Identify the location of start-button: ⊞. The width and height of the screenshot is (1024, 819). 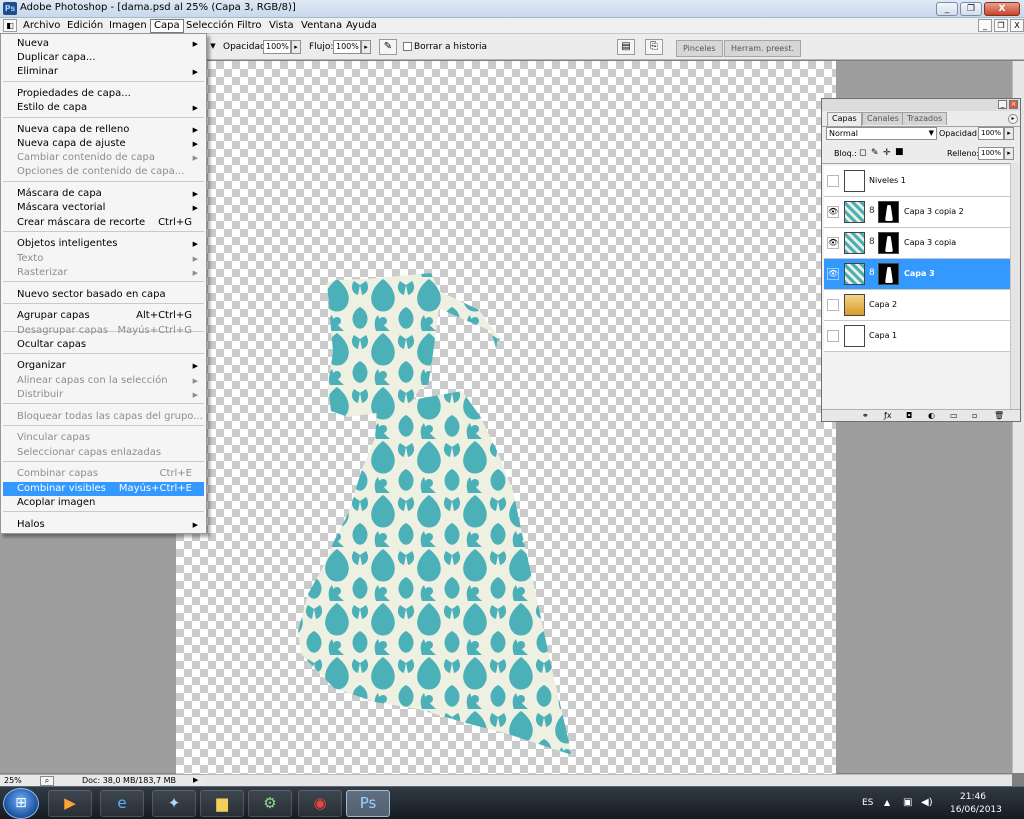
(21, 803).